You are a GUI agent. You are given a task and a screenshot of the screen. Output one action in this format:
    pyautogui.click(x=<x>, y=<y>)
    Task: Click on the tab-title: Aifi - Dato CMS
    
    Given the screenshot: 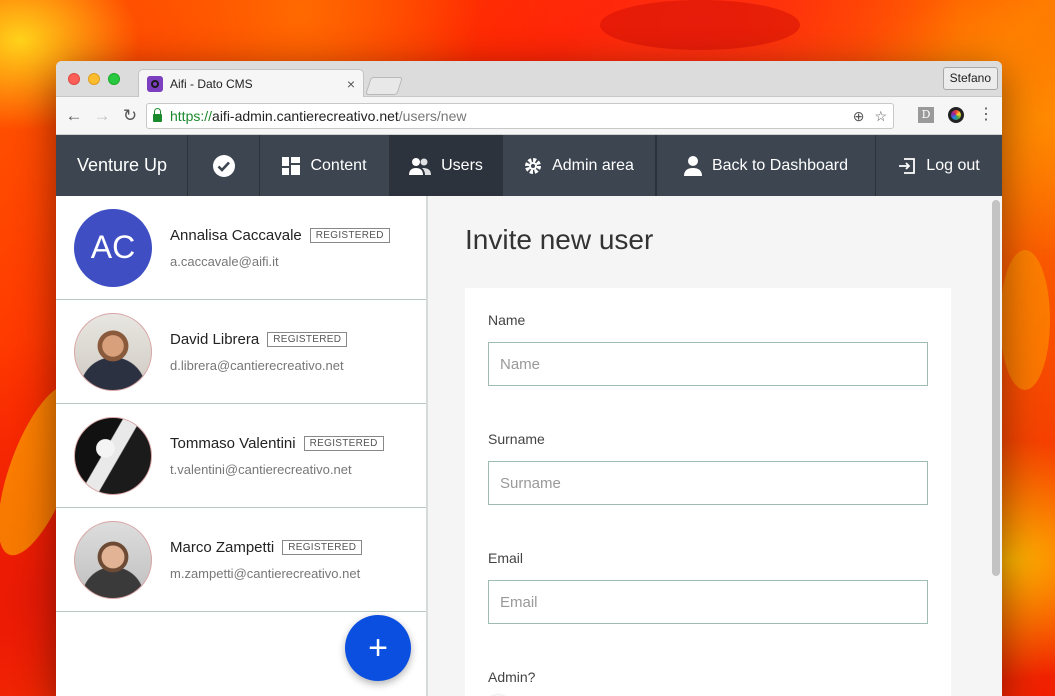 What is the action you would take?
    pyautogui.click(x=211, y=84)
    